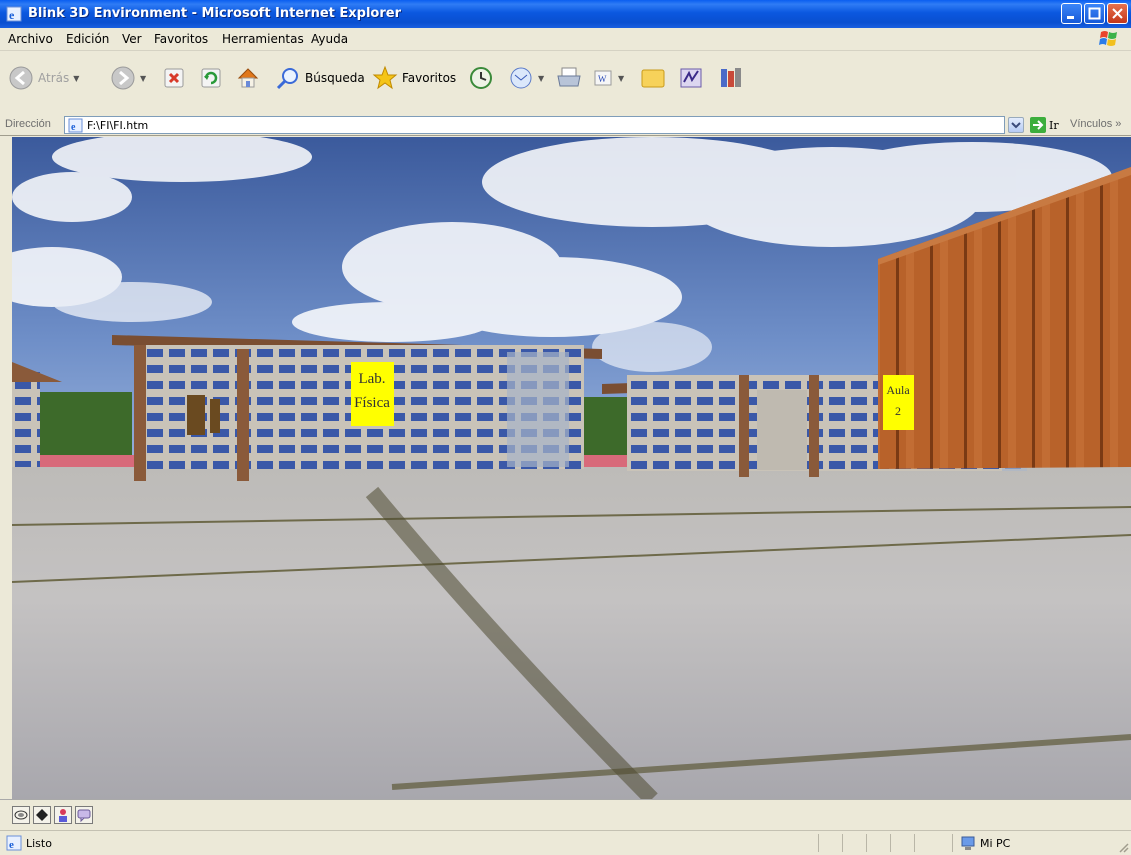 The image size is (1131, 855). What do you see at coordinates (1091, 124) in the screenshot?
I see `links-label: Vínculos` at bounding box center [1091, 124].